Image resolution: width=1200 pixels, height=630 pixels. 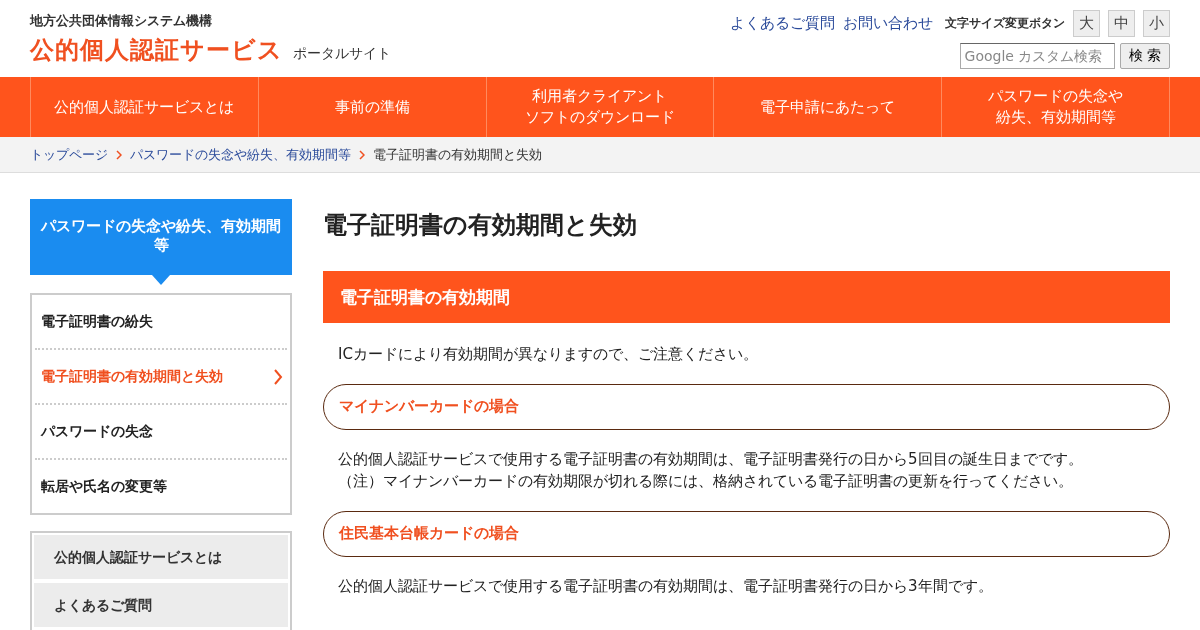 What do you see at coordinates (156, 50) in the screenshot?
I see `site-title: 公的個人認証サービス` at bounding box center [156, 50].